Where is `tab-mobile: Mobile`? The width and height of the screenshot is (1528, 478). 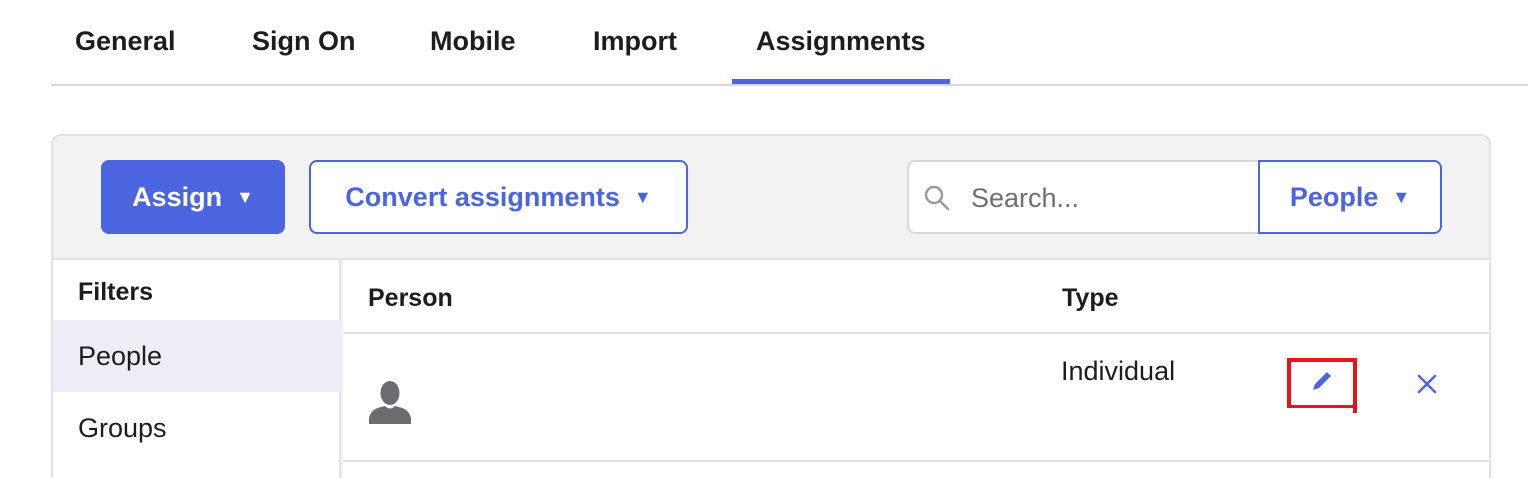 tab-mobile: Mobile is located at coordinates (473, 41).